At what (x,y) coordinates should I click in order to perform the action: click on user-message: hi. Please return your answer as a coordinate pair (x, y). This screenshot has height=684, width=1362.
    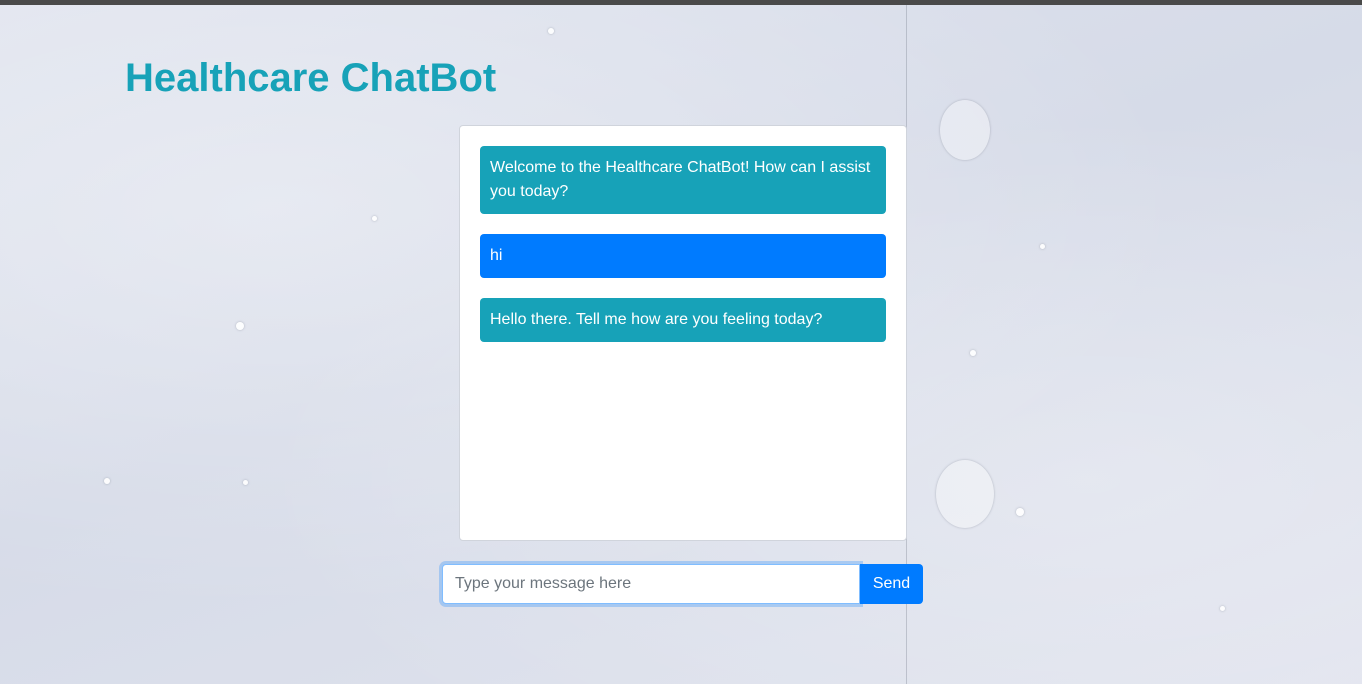
    Looking at the image, I should click on (683, 256).